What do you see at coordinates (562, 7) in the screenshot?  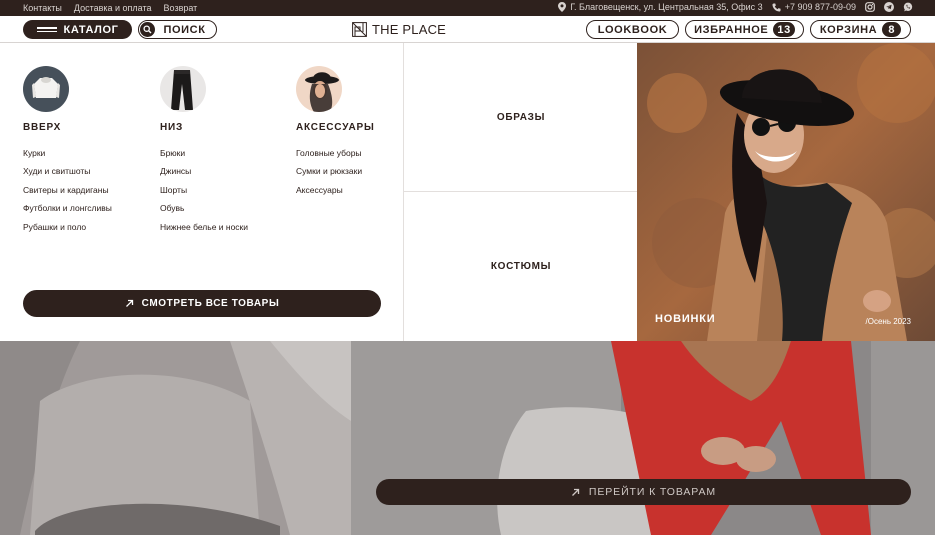 I see `location-pin-icon` at bounding box center [562, 7].